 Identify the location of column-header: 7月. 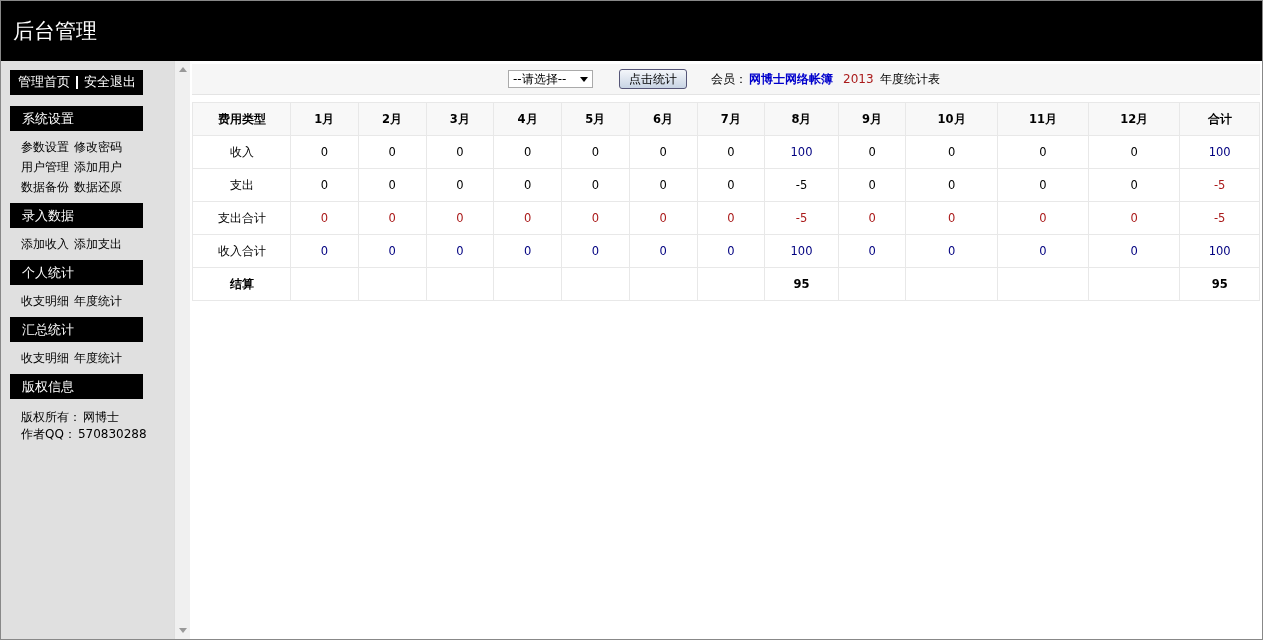
(731, 119).